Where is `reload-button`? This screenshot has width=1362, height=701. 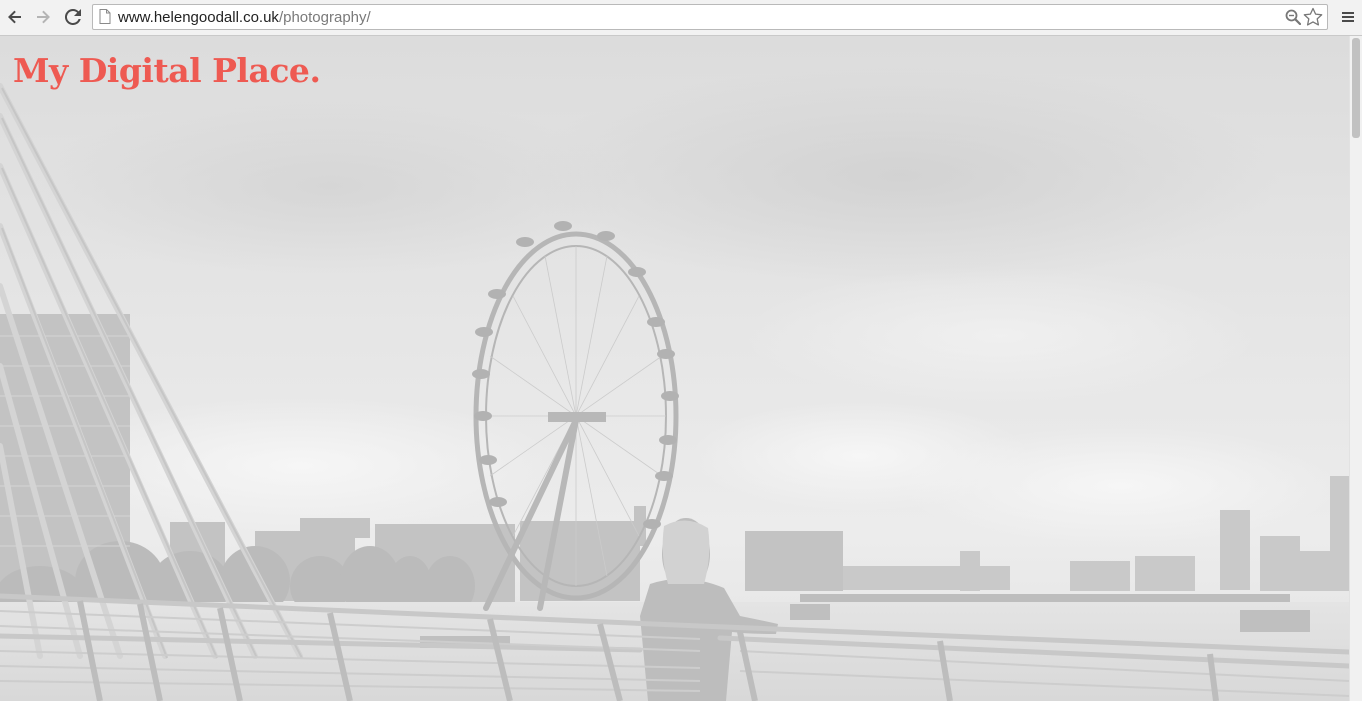
reload-button is located at coordinates (73, 17).